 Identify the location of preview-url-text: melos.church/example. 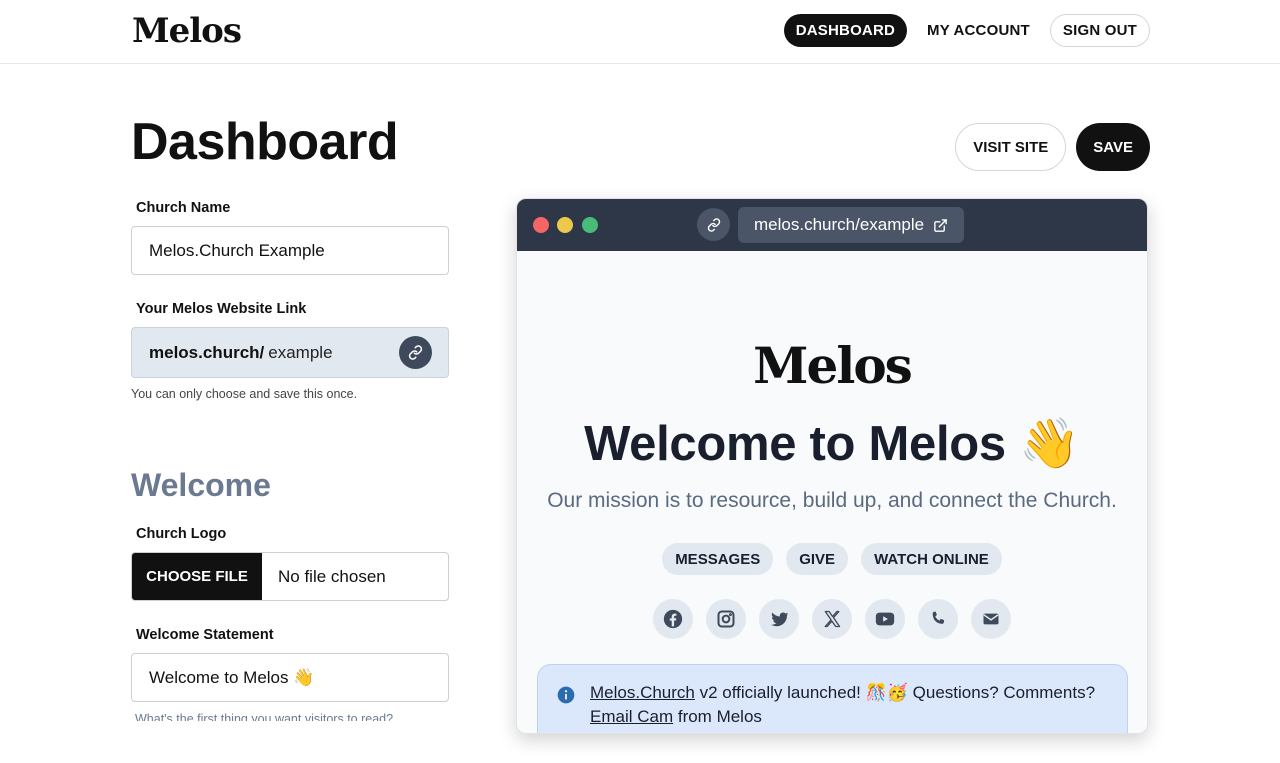
(839, 224).